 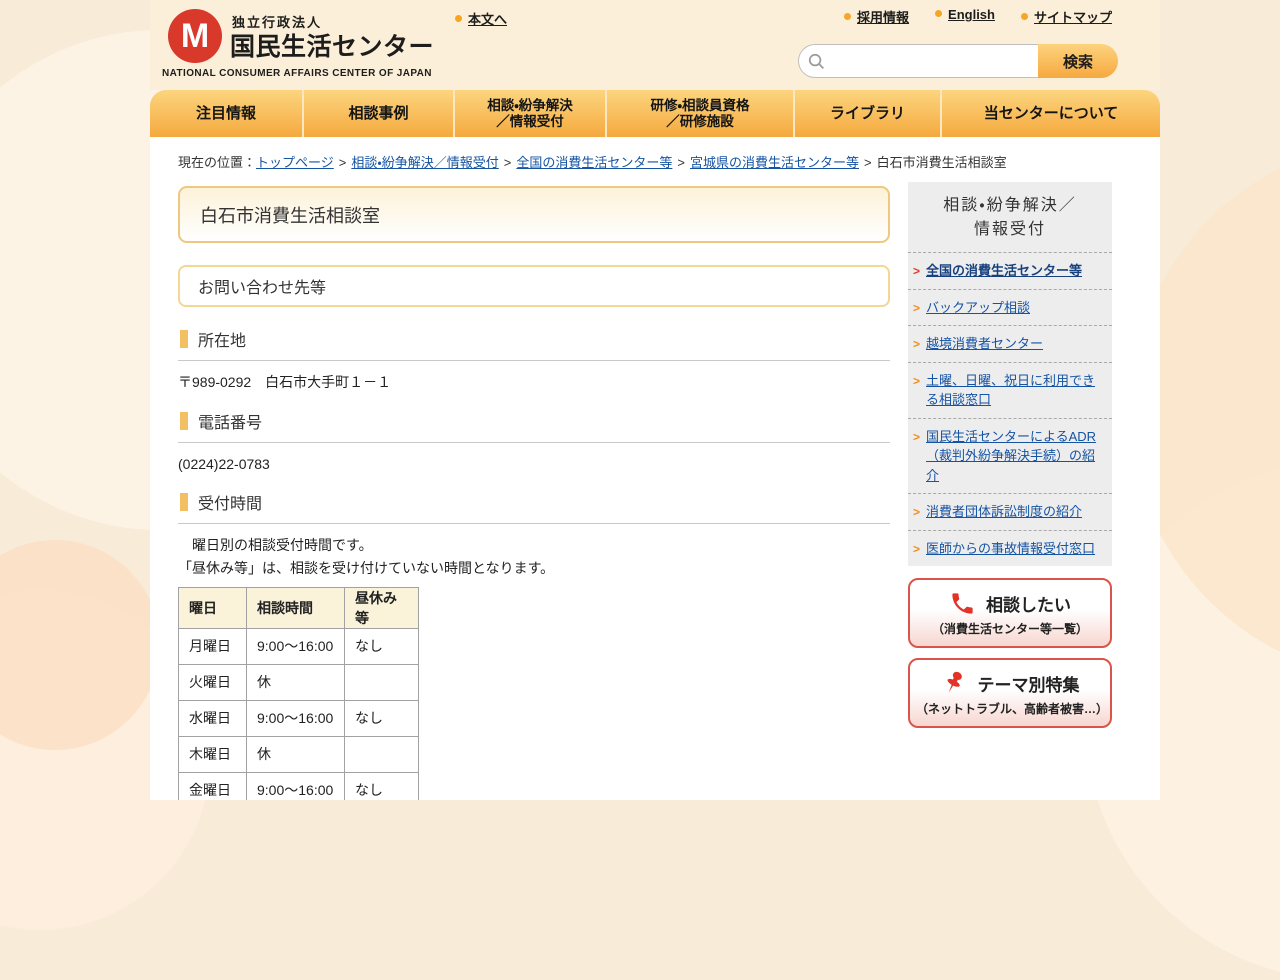 I want to click on table-row: 月曜日 9:00～16:00 なし, so click(x=298, y=646).